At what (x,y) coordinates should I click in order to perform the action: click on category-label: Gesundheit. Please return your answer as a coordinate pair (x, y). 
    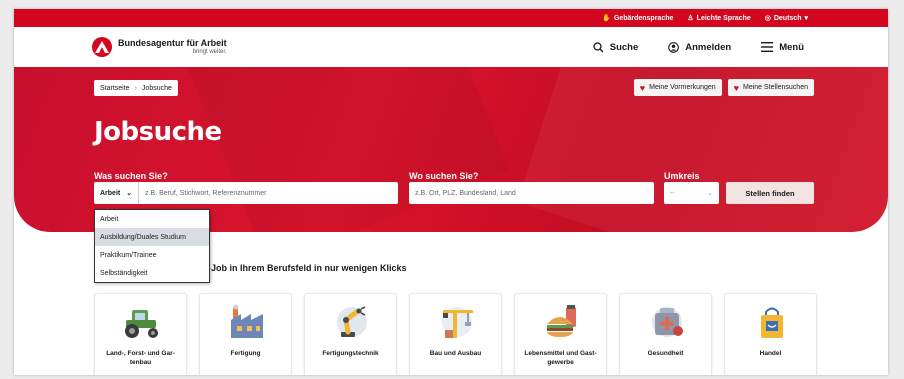
    Looking at the image, I should click on (665, 353).